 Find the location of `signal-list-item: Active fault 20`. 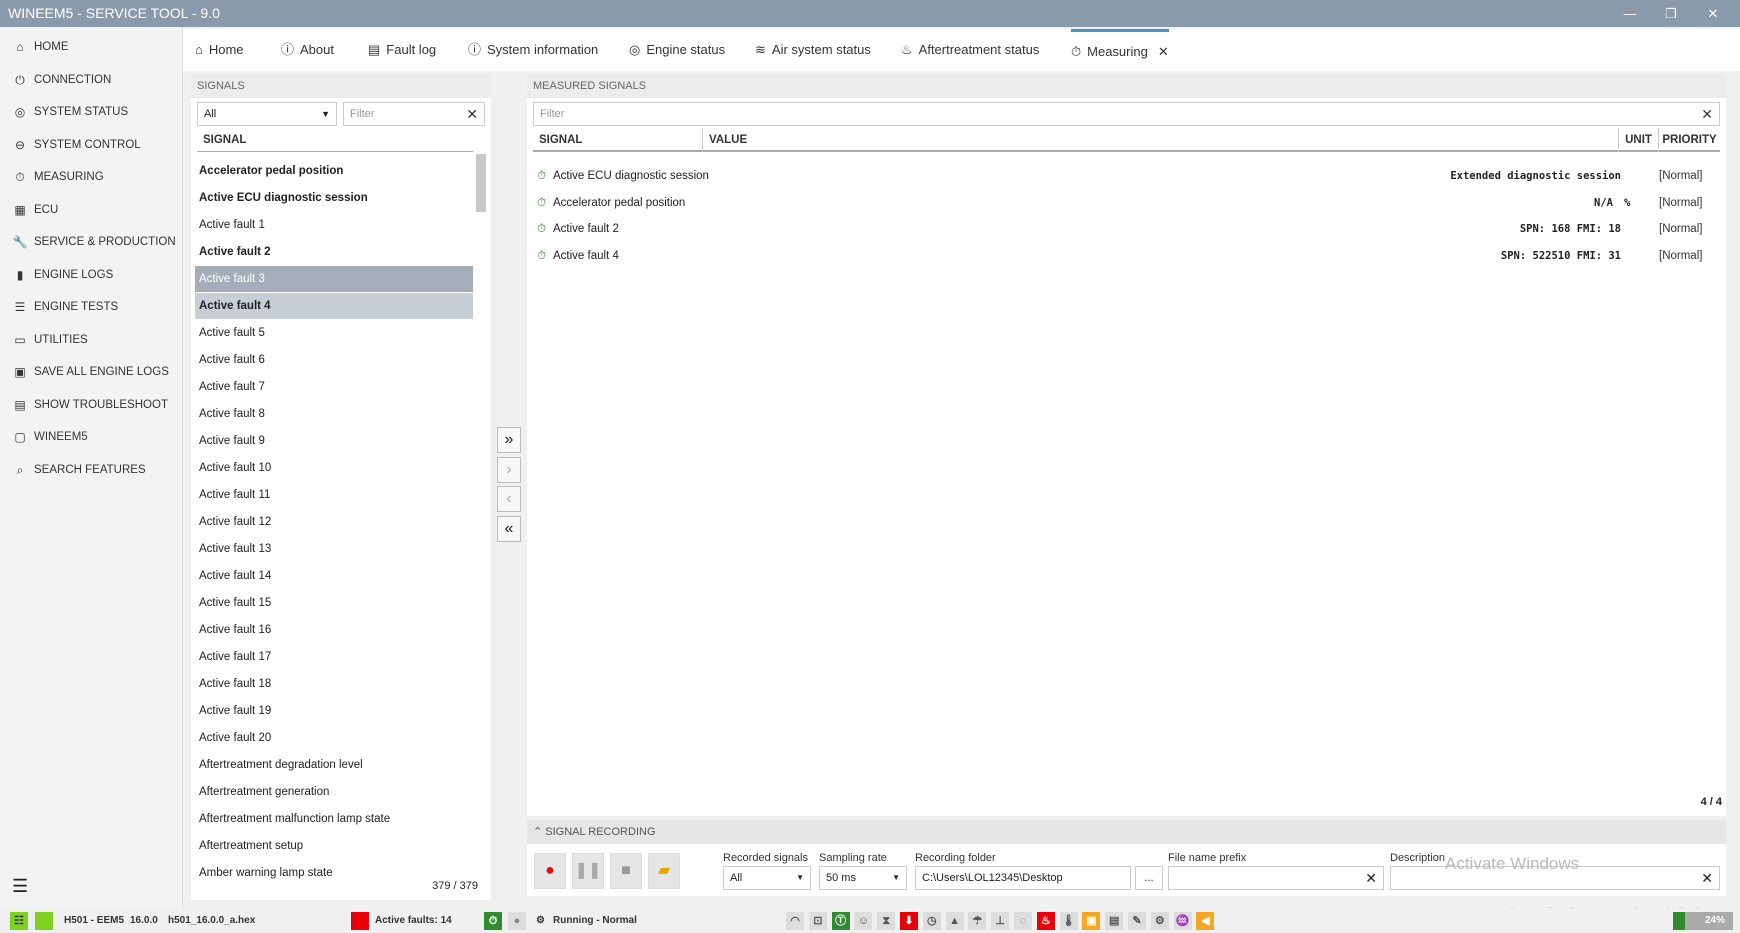

signal-list-item: Active fault 20 is located at coordinates (334, 738).